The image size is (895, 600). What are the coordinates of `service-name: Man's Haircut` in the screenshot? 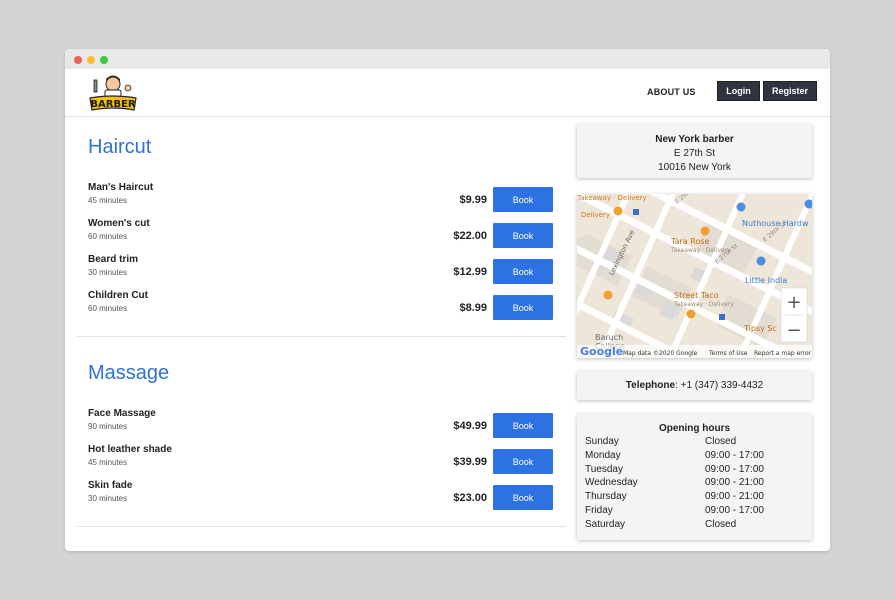 It's located at (121, 187).